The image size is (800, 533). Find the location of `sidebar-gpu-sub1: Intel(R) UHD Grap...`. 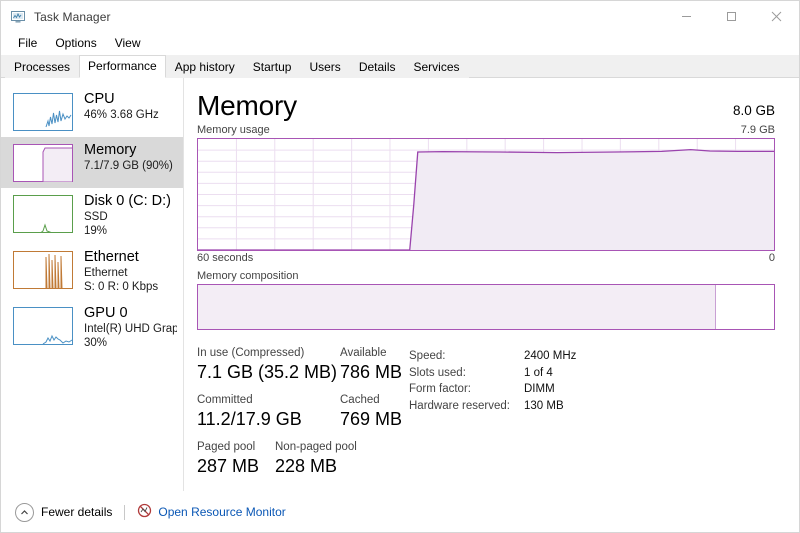

sidebar-gpu-sub1: Intel(R) UHD Grap... is located at coordinates (130, 329).